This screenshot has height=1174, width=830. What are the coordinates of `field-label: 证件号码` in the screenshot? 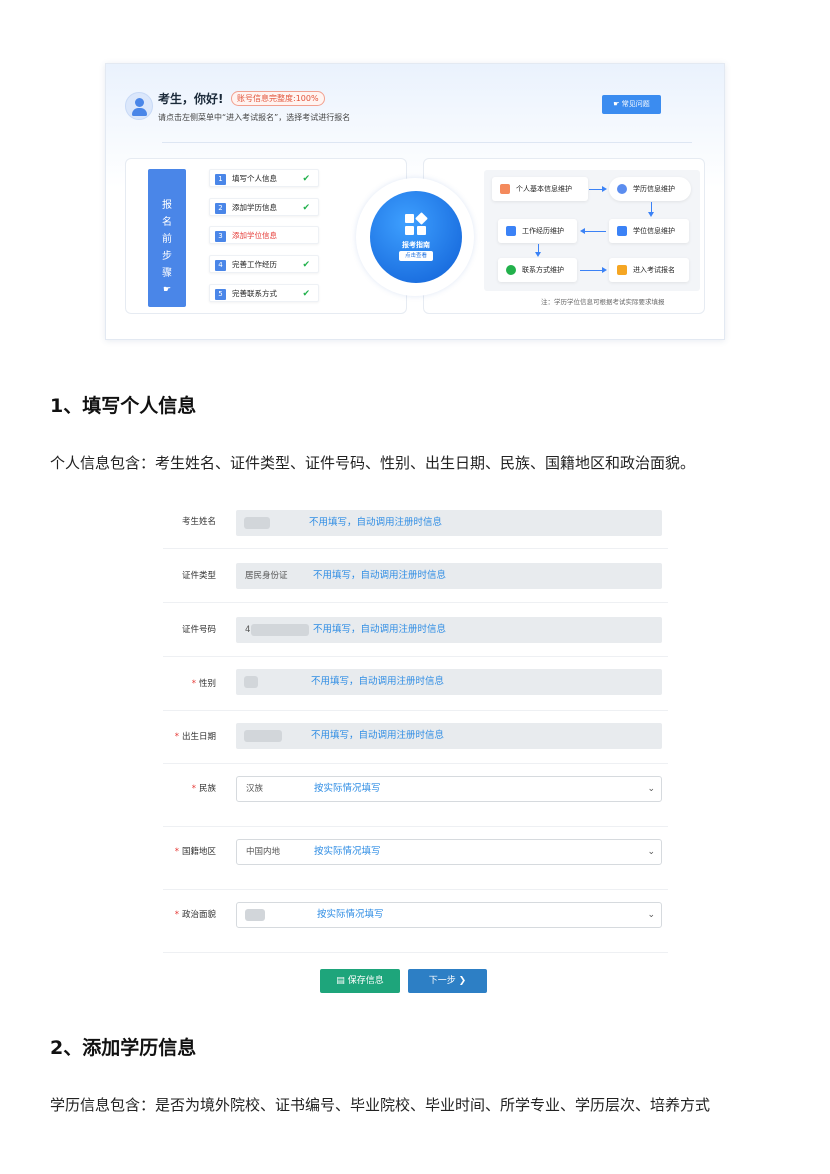 It's located at (198, 630).